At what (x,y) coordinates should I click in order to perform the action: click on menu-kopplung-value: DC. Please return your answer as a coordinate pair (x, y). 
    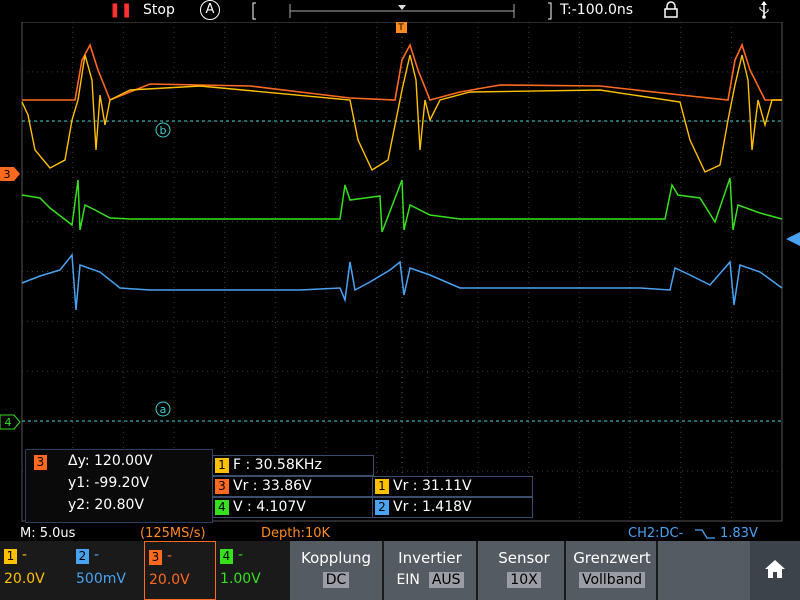
    Looking at the image, I should click on (336, 580).